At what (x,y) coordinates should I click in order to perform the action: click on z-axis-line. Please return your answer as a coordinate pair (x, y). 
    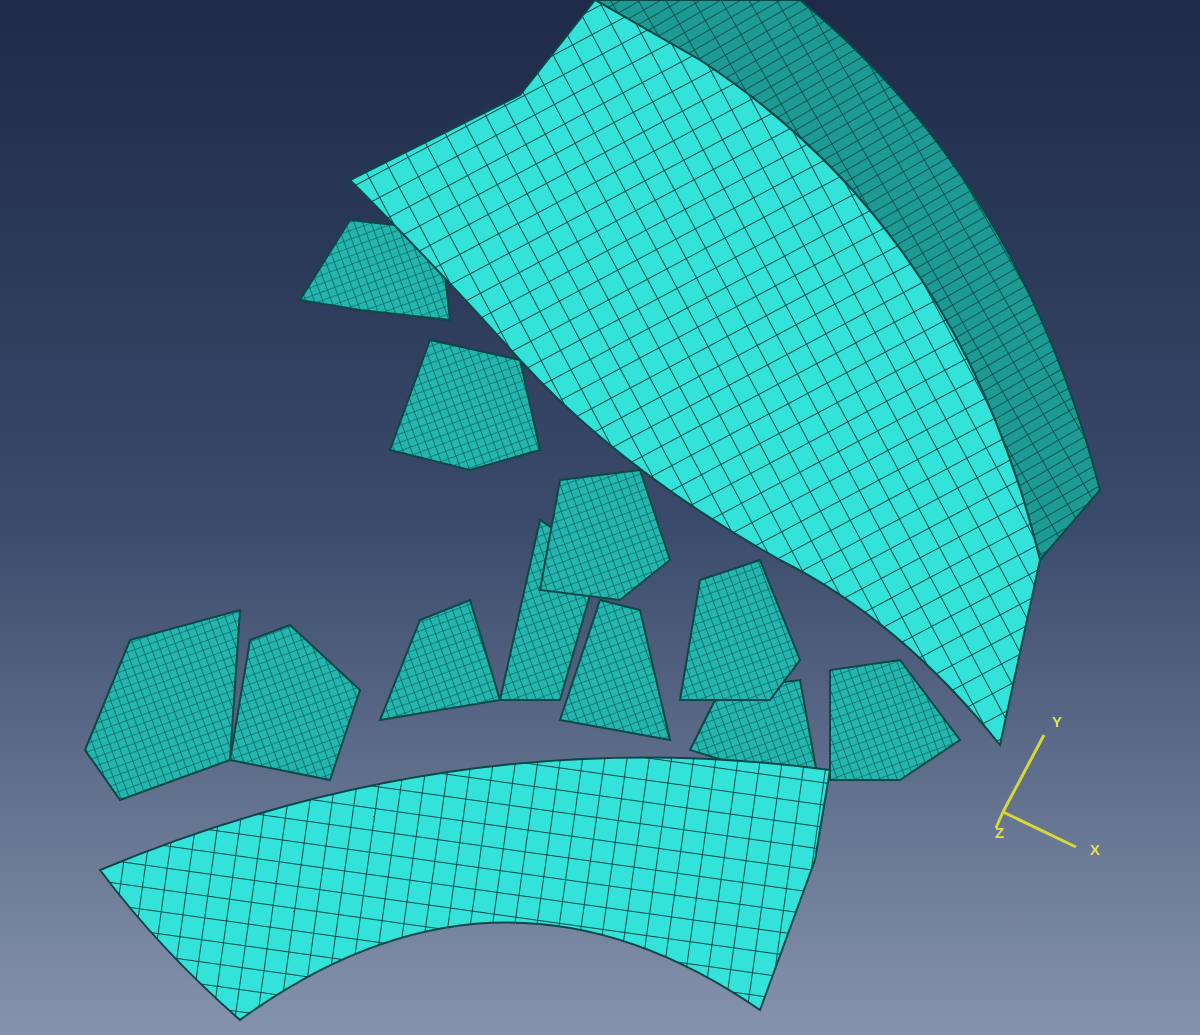
    Looking at the image, I should click on (999, 820).